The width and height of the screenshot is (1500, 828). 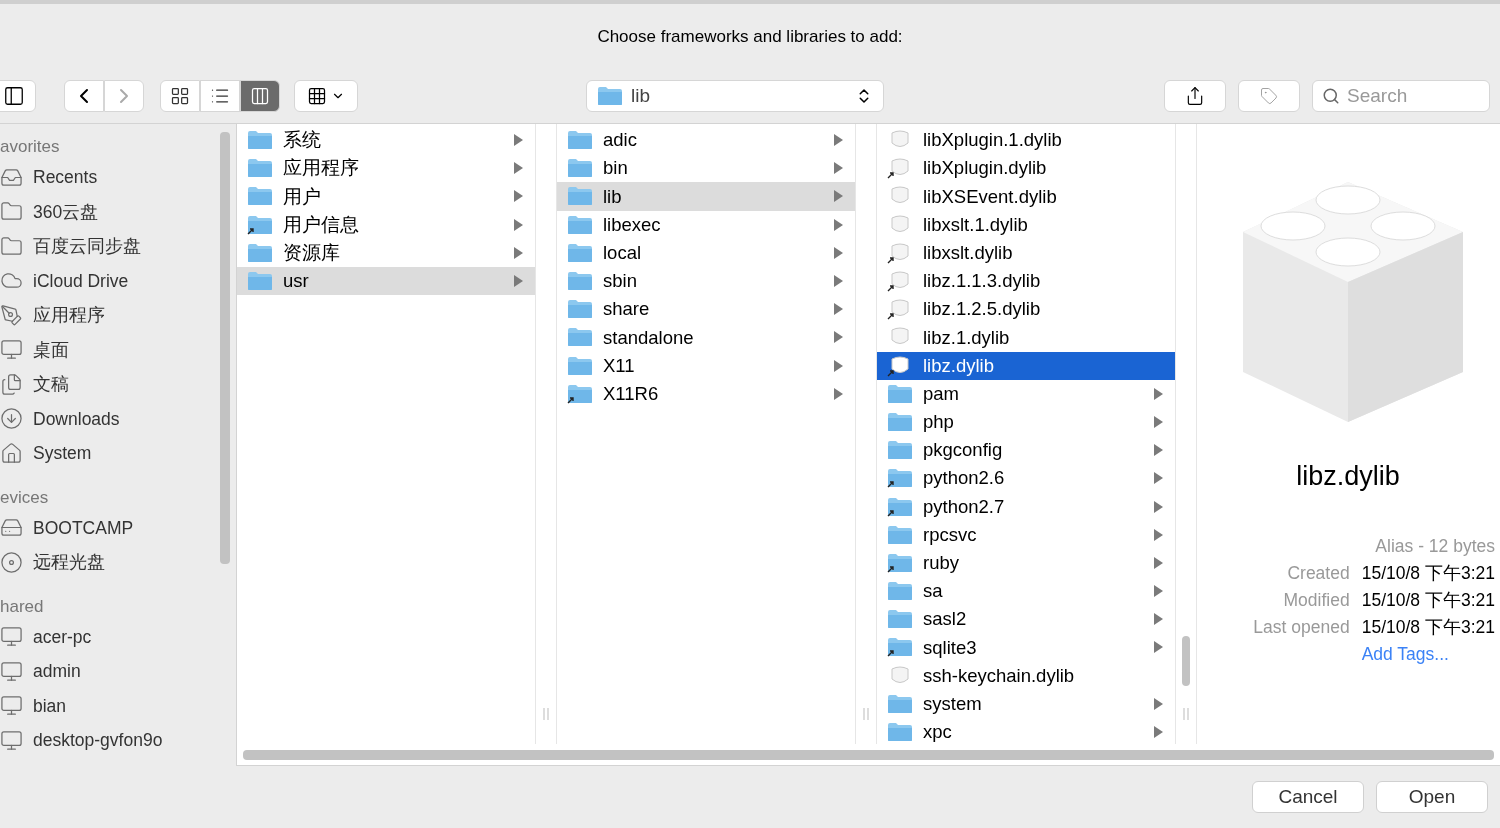 What do you see at coordinates (1026, 281) in the screenshot?
I see `file-row: libz.1.1.3.dylib` at bounding box center [1026, 281].